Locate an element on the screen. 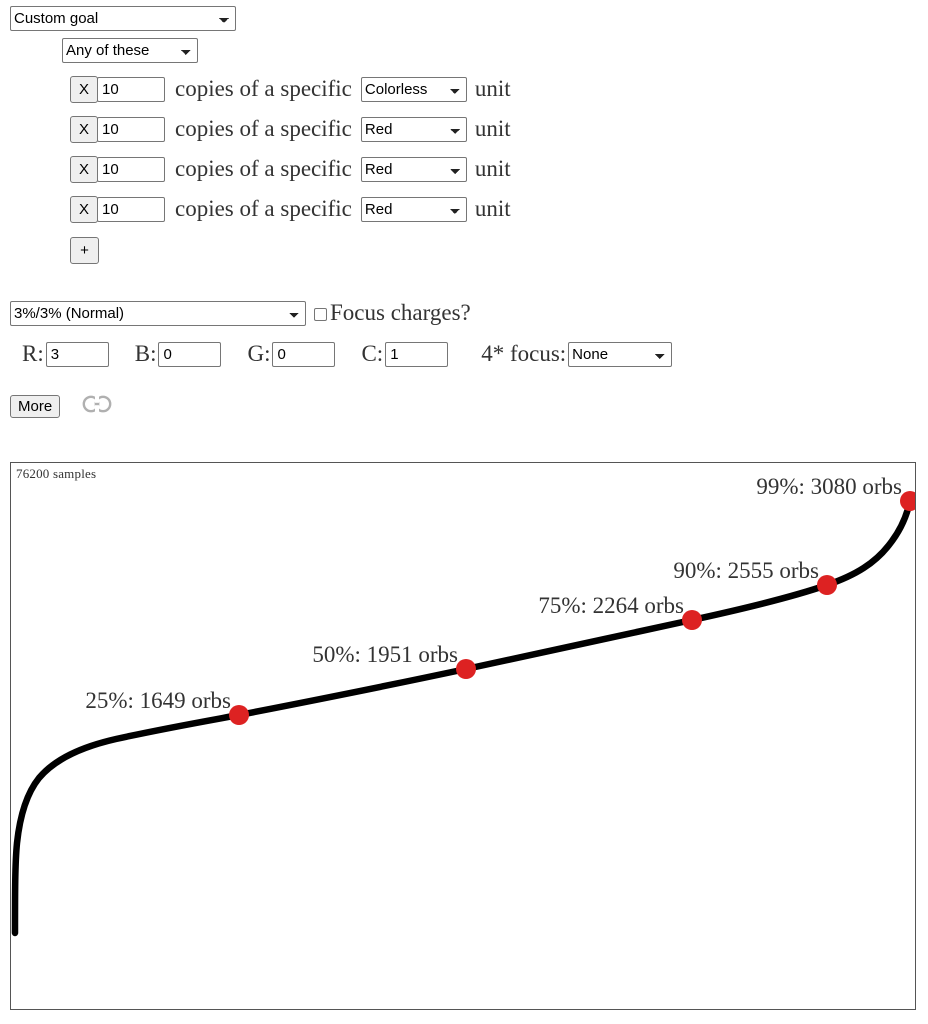 The image size is (928, 1024). percentile-label: 90%: 2555 orbs is located at coordinates (746, 570).